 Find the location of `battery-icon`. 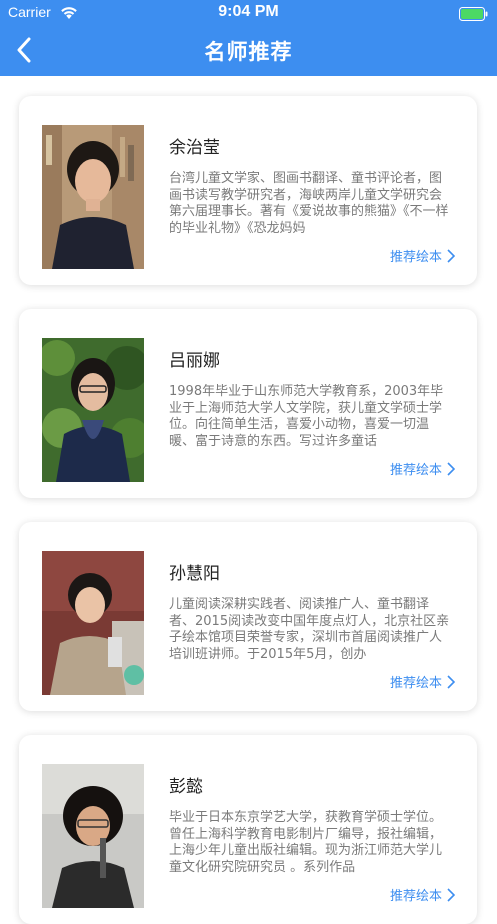

battery-icon is located at coordinates (474, 13).